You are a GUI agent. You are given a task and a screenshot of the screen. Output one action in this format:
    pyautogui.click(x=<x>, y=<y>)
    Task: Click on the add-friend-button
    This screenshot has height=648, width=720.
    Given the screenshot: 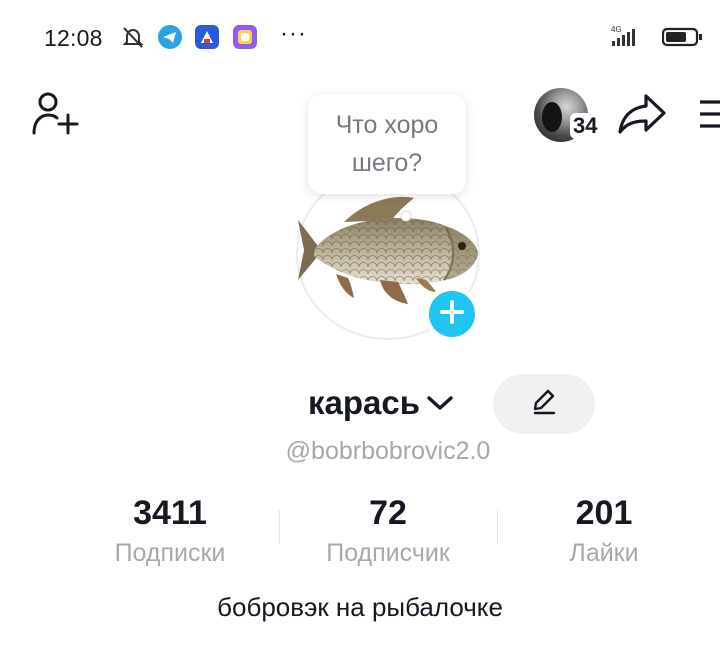 What is the action you would take?
    pyautogui.click(x=56, y=115)
    